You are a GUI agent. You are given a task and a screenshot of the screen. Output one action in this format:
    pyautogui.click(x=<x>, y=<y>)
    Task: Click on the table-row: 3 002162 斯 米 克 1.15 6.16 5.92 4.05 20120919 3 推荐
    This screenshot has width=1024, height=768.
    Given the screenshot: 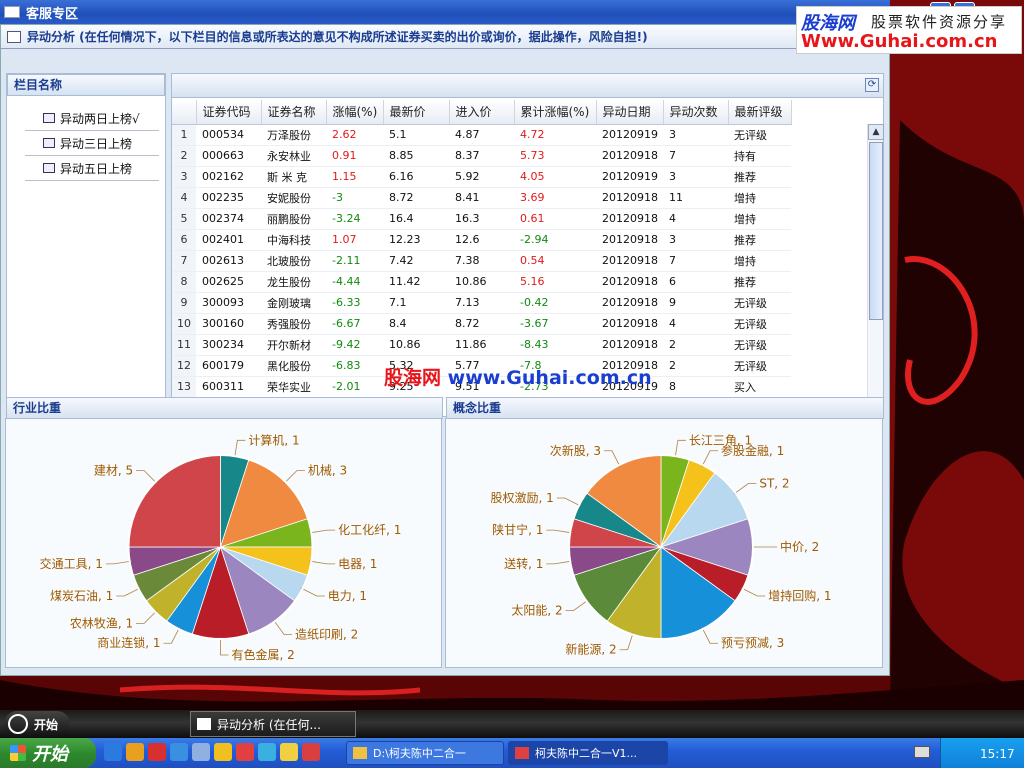 What is the action you would take?
    pyautogui.click(x=481, y=177)
    